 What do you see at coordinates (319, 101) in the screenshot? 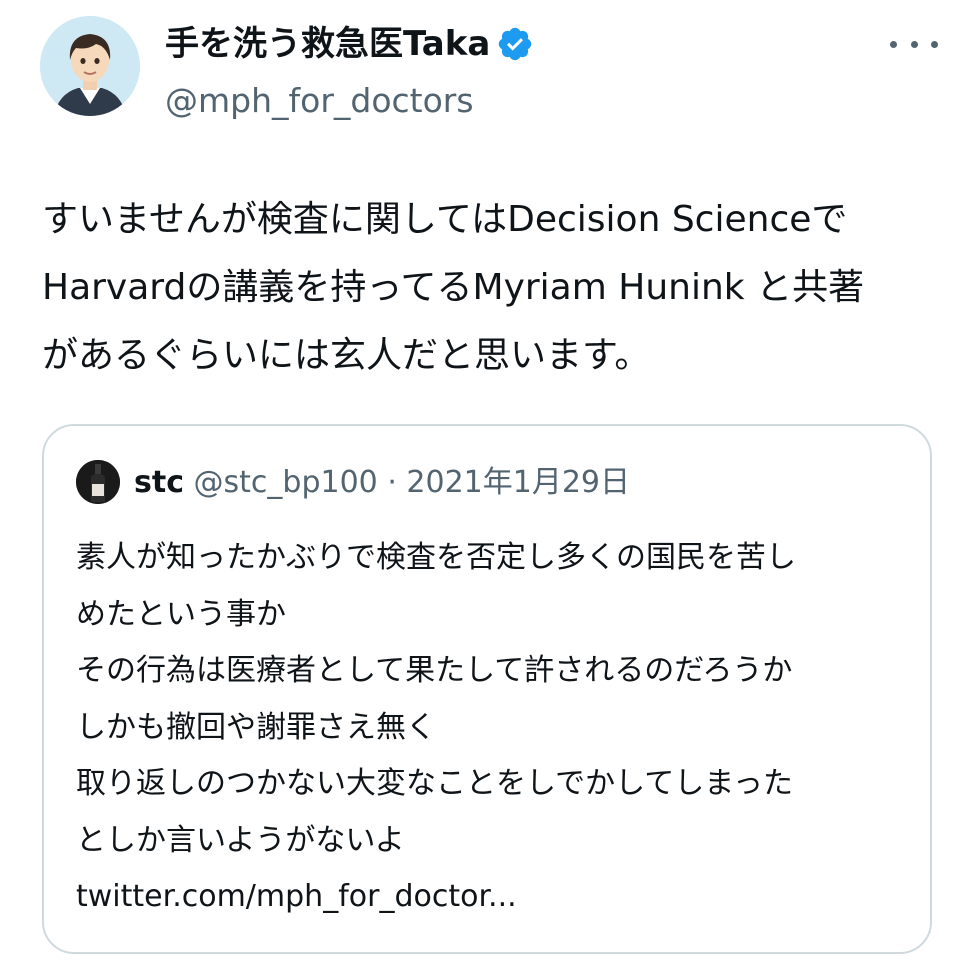
I see `author-handle: @mph_for_doctors` at bounding box center [319, 101].